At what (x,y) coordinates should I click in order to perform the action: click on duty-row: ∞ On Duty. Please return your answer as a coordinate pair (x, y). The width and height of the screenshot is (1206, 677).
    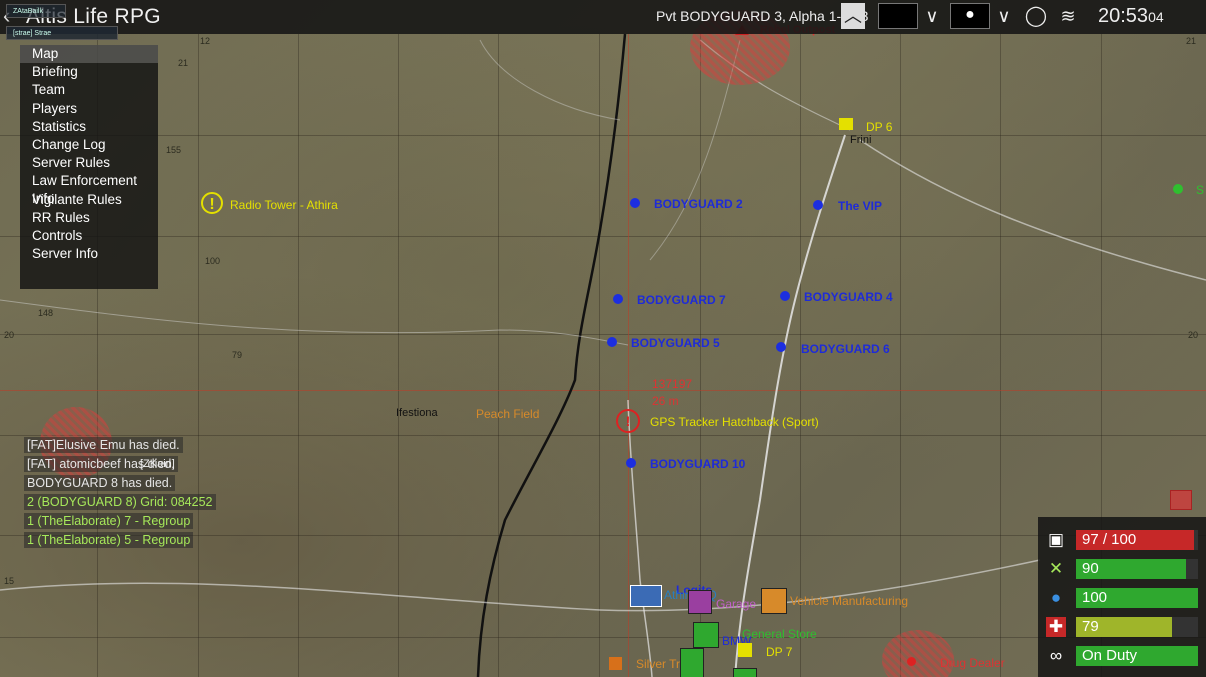
    Looking at the image, I should click on (1122, 656).